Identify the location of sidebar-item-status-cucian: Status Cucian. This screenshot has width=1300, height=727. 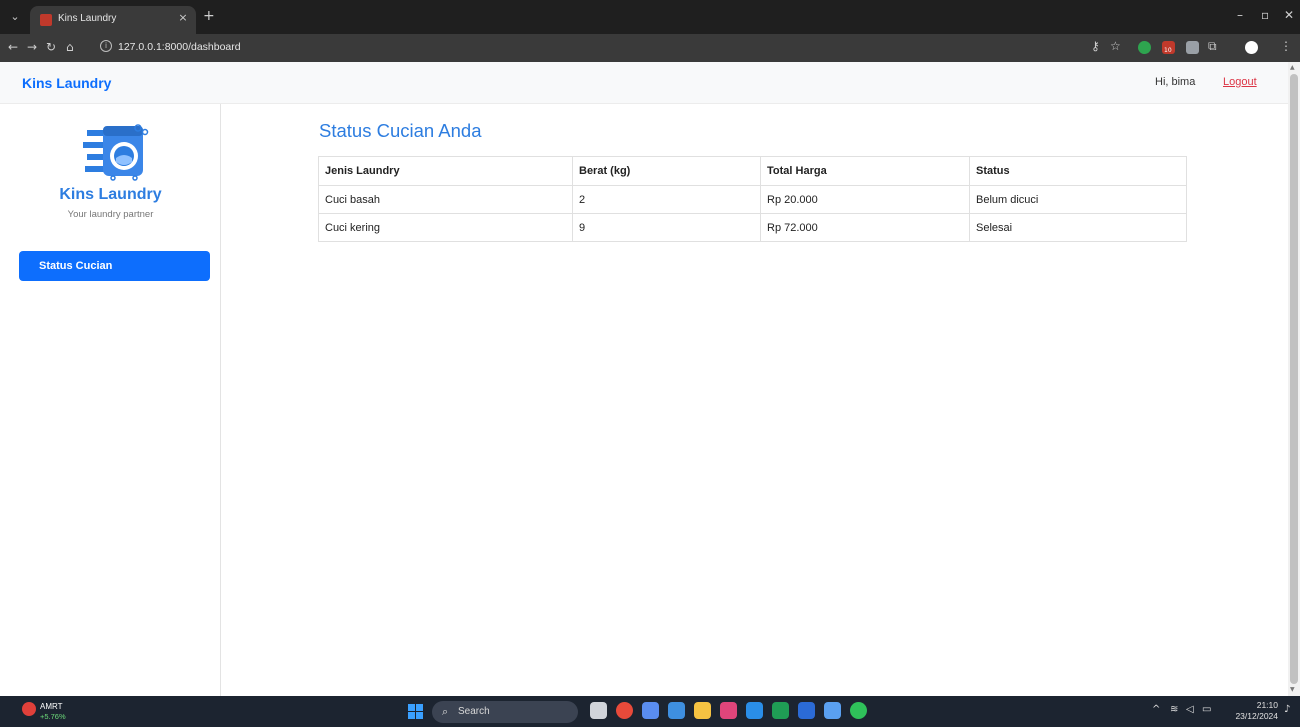
(114, 266).